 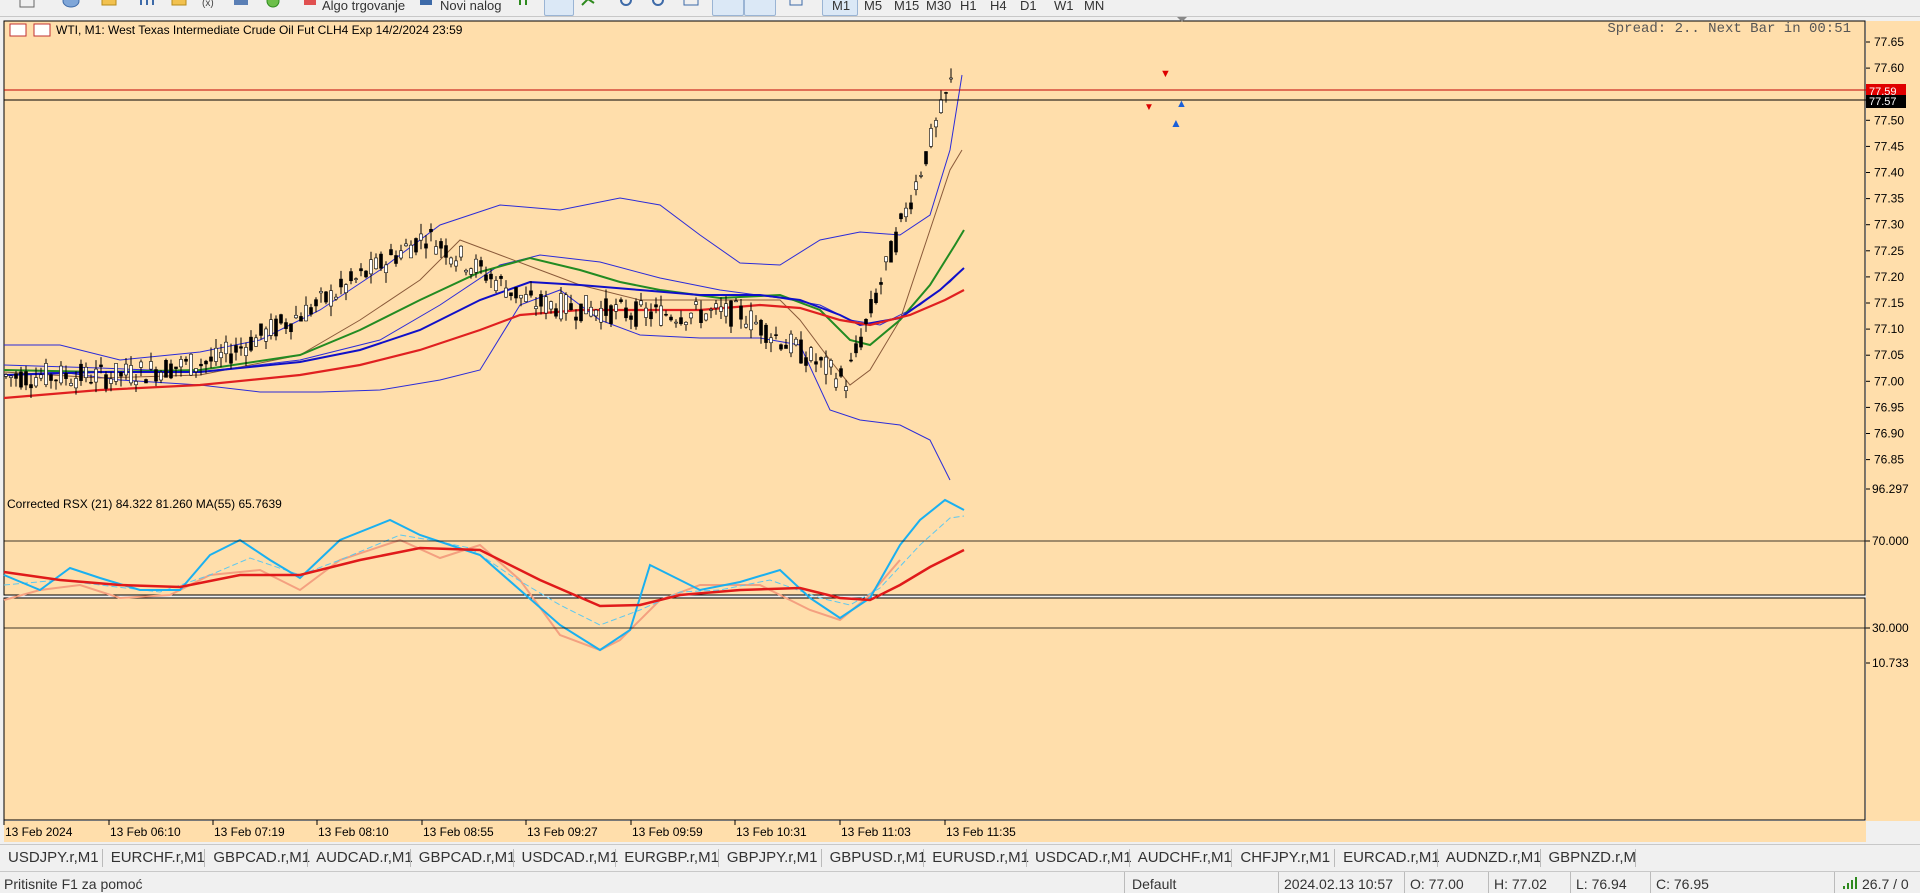 I want to click on profile-name: Default, so click(x=1154, y=884).